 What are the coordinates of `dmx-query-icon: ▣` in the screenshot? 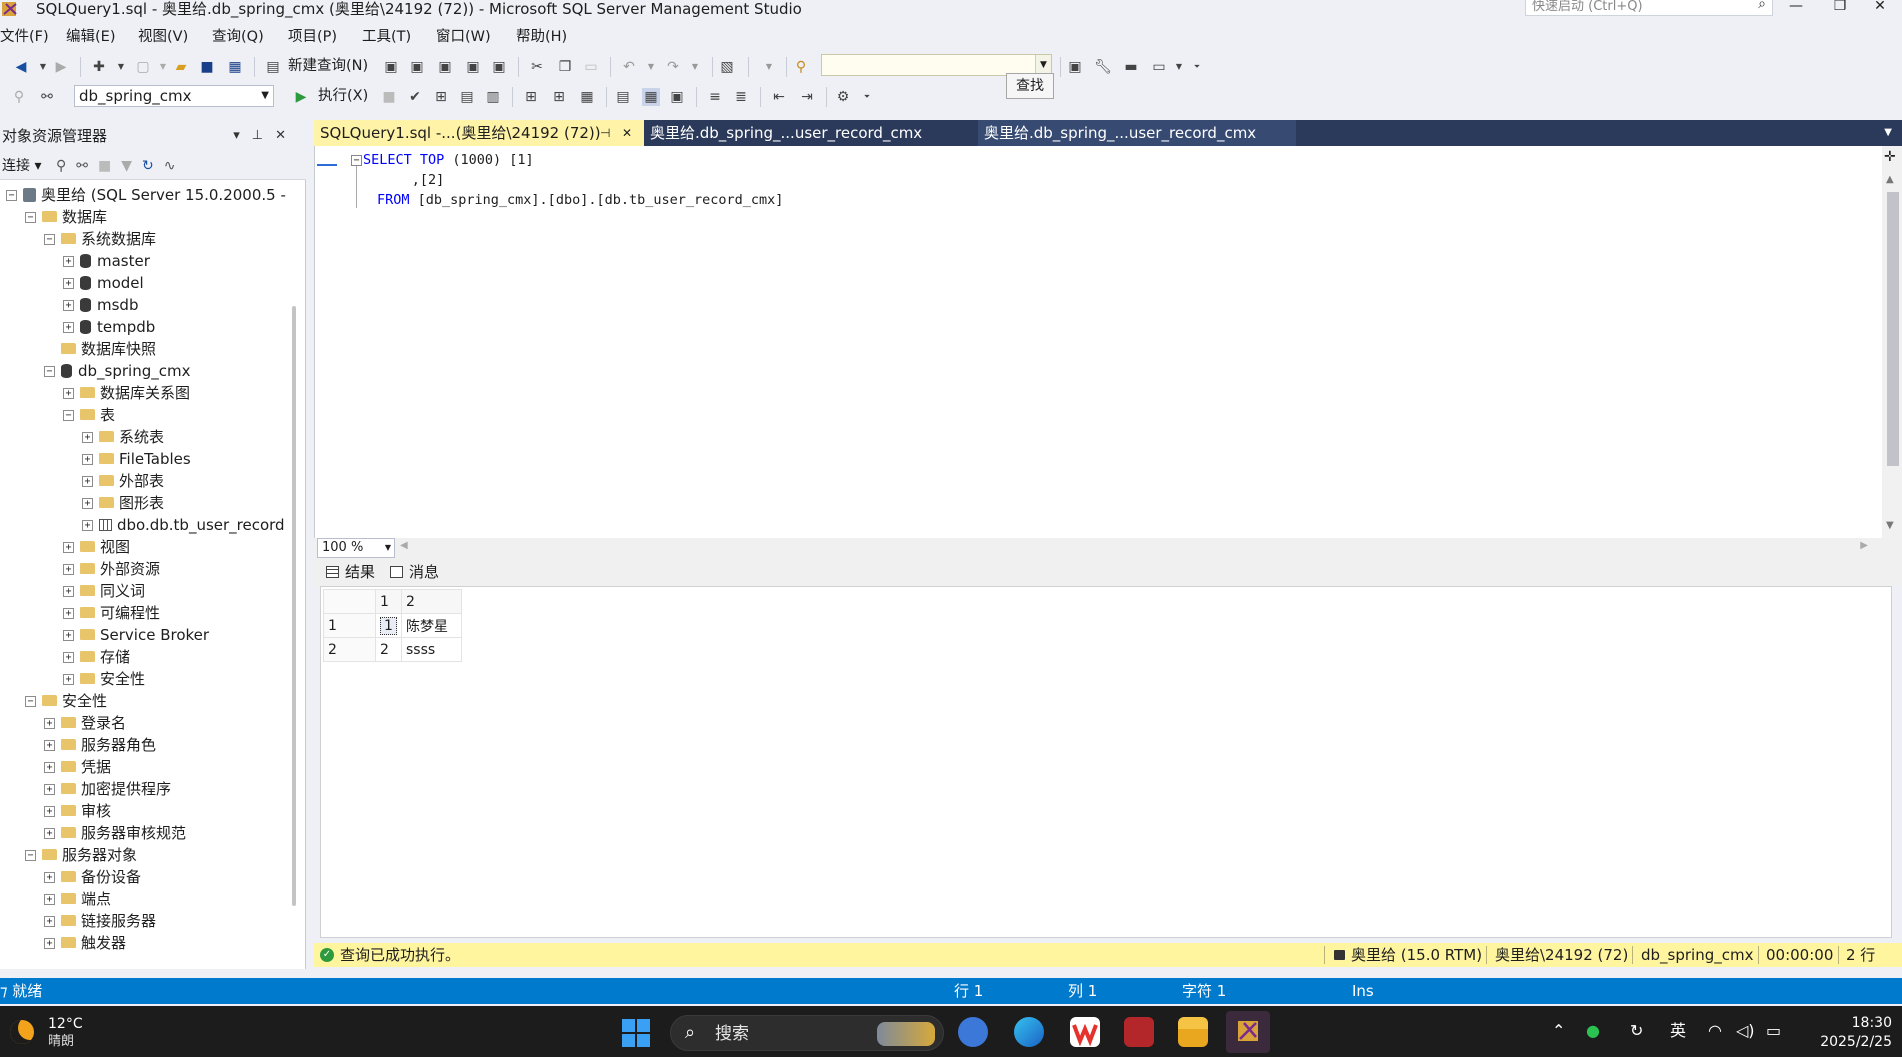 It's located at (445, 67).